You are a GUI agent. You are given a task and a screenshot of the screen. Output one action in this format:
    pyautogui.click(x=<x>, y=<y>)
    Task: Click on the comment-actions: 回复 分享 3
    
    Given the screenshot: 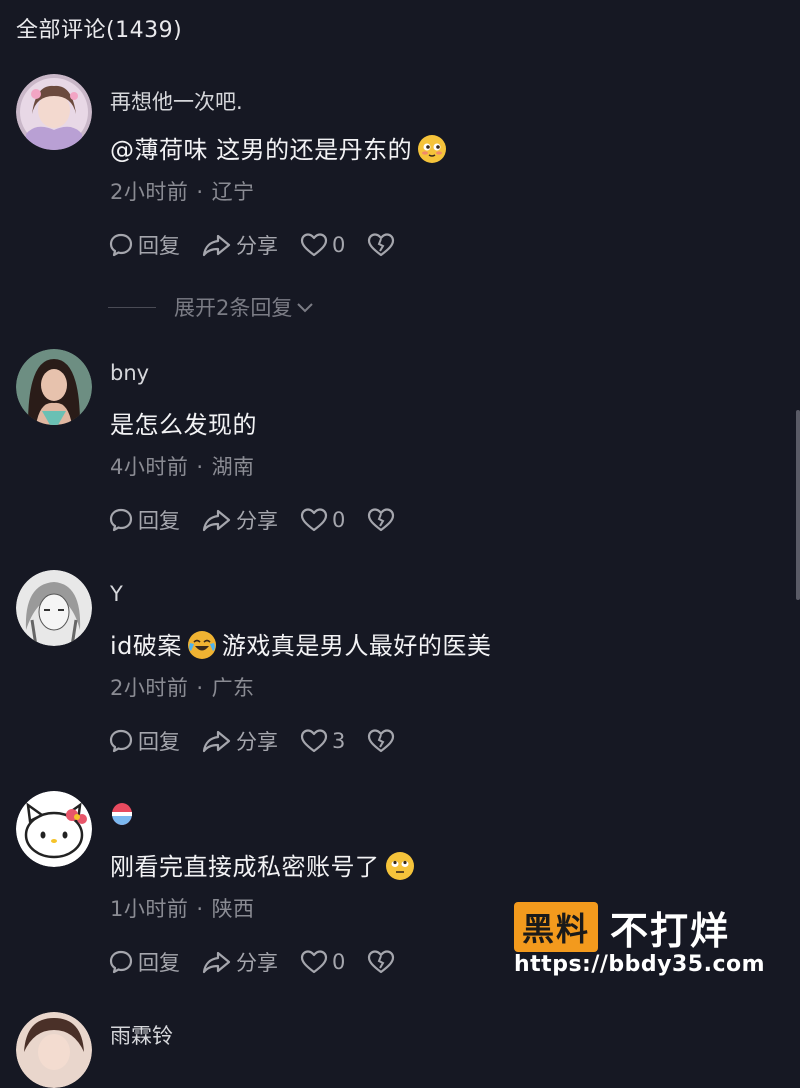 What is the action you would take?
    pyautogui.click(x=262, y=741)
    